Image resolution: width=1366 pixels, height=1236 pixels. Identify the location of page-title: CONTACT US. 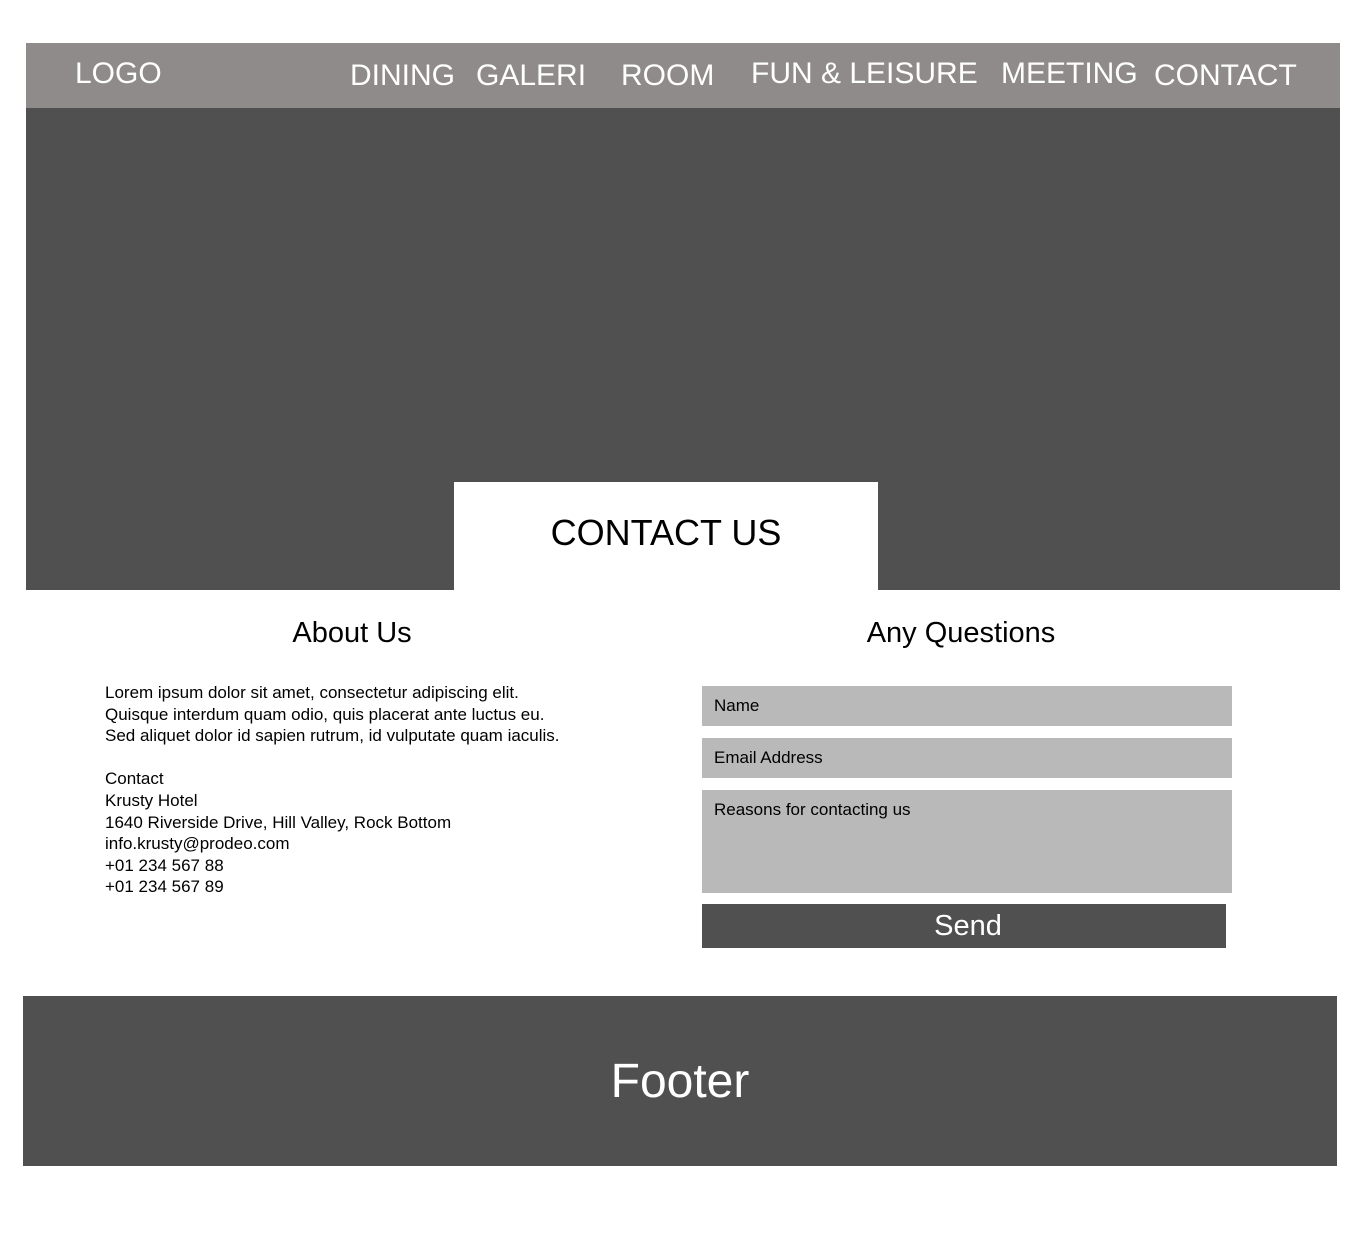
(666, 532).